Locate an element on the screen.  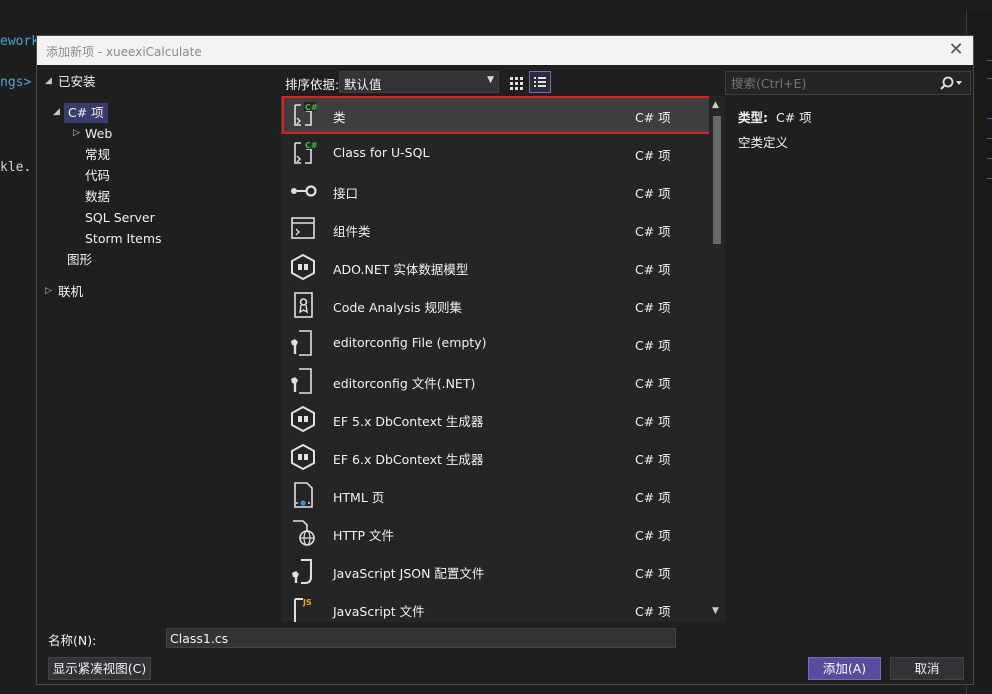
list-item: 组件类 C# 项 is located at coordinates (496, 229).